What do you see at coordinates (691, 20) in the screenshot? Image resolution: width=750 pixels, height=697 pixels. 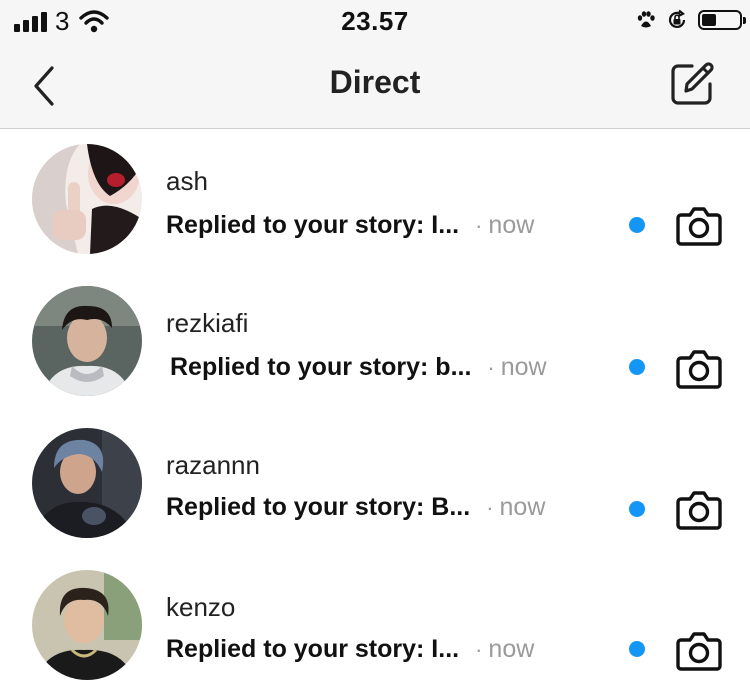 I see `status-right` at bounding box center [691, 20].